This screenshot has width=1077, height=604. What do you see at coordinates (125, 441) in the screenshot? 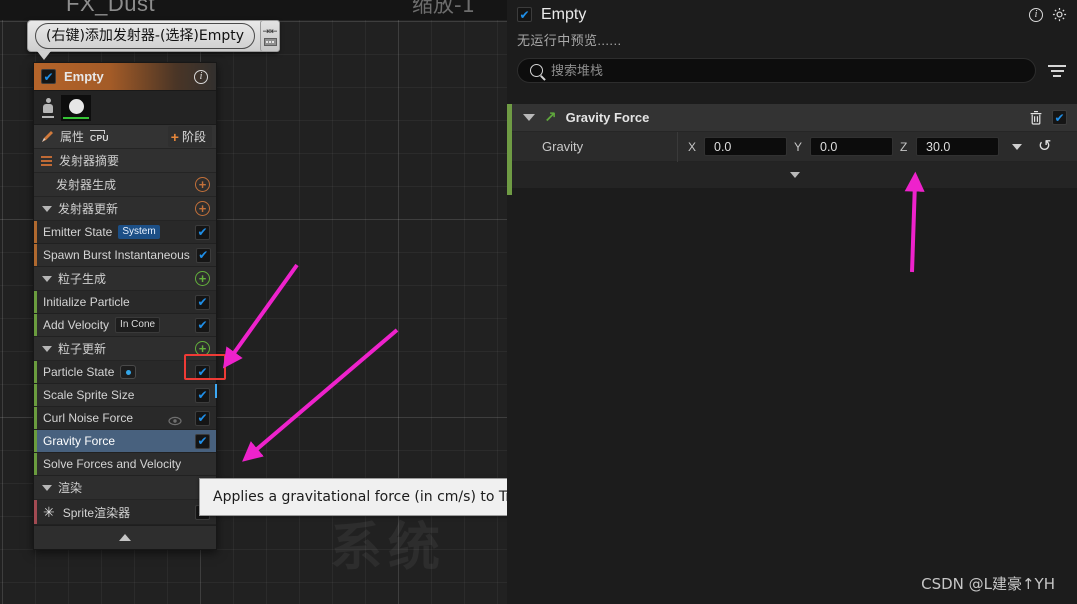
I see `module-row-gravity-force: Gravity Force ✔` at bounding box center [125, 441].